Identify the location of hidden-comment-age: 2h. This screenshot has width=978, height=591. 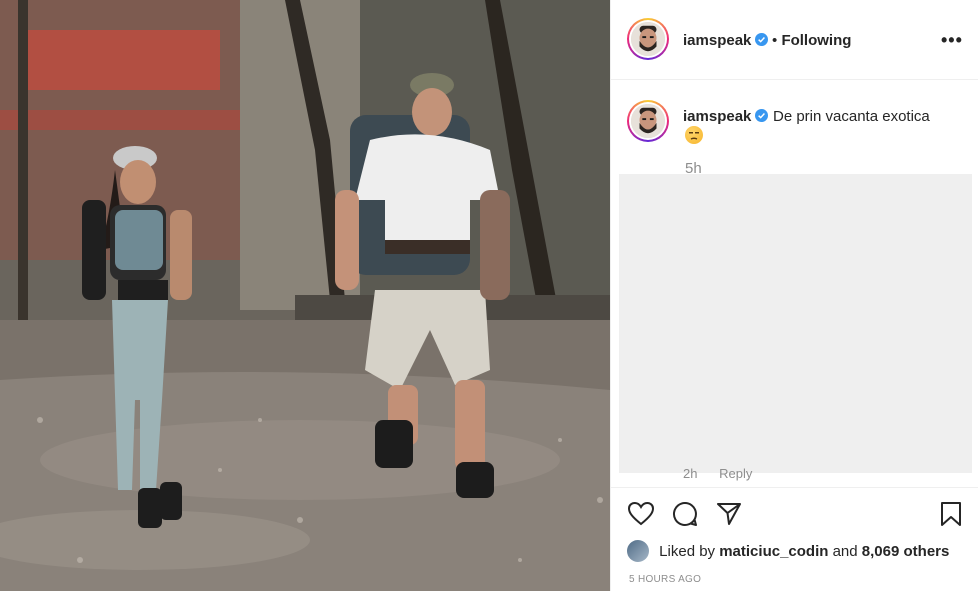
(690, 473).